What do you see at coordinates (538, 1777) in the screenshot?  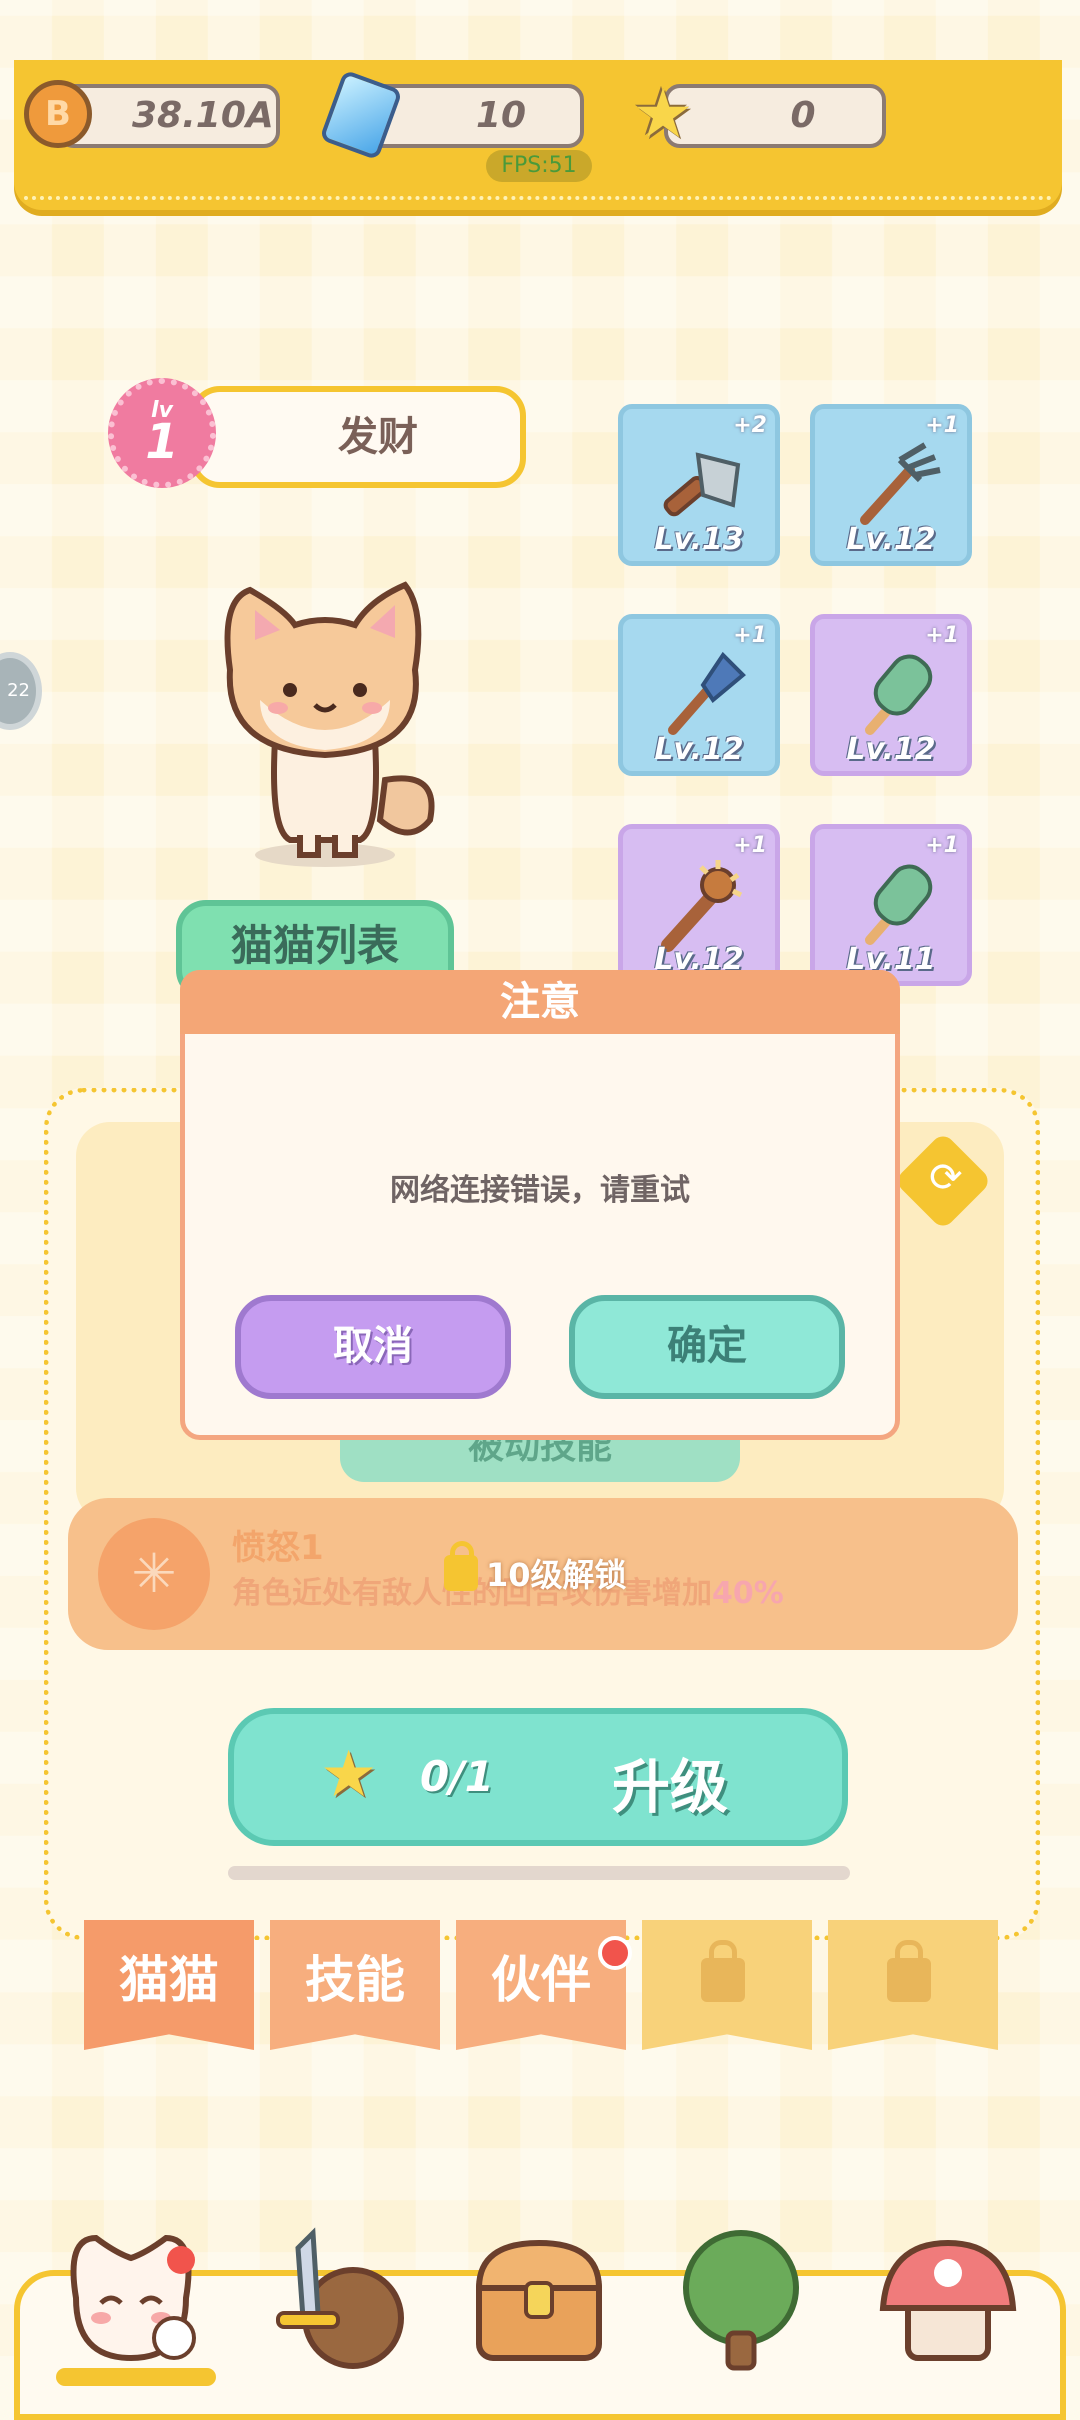 I see `upgrade-button: ★ 0/1 升级` at bounding box center [538, 1777].